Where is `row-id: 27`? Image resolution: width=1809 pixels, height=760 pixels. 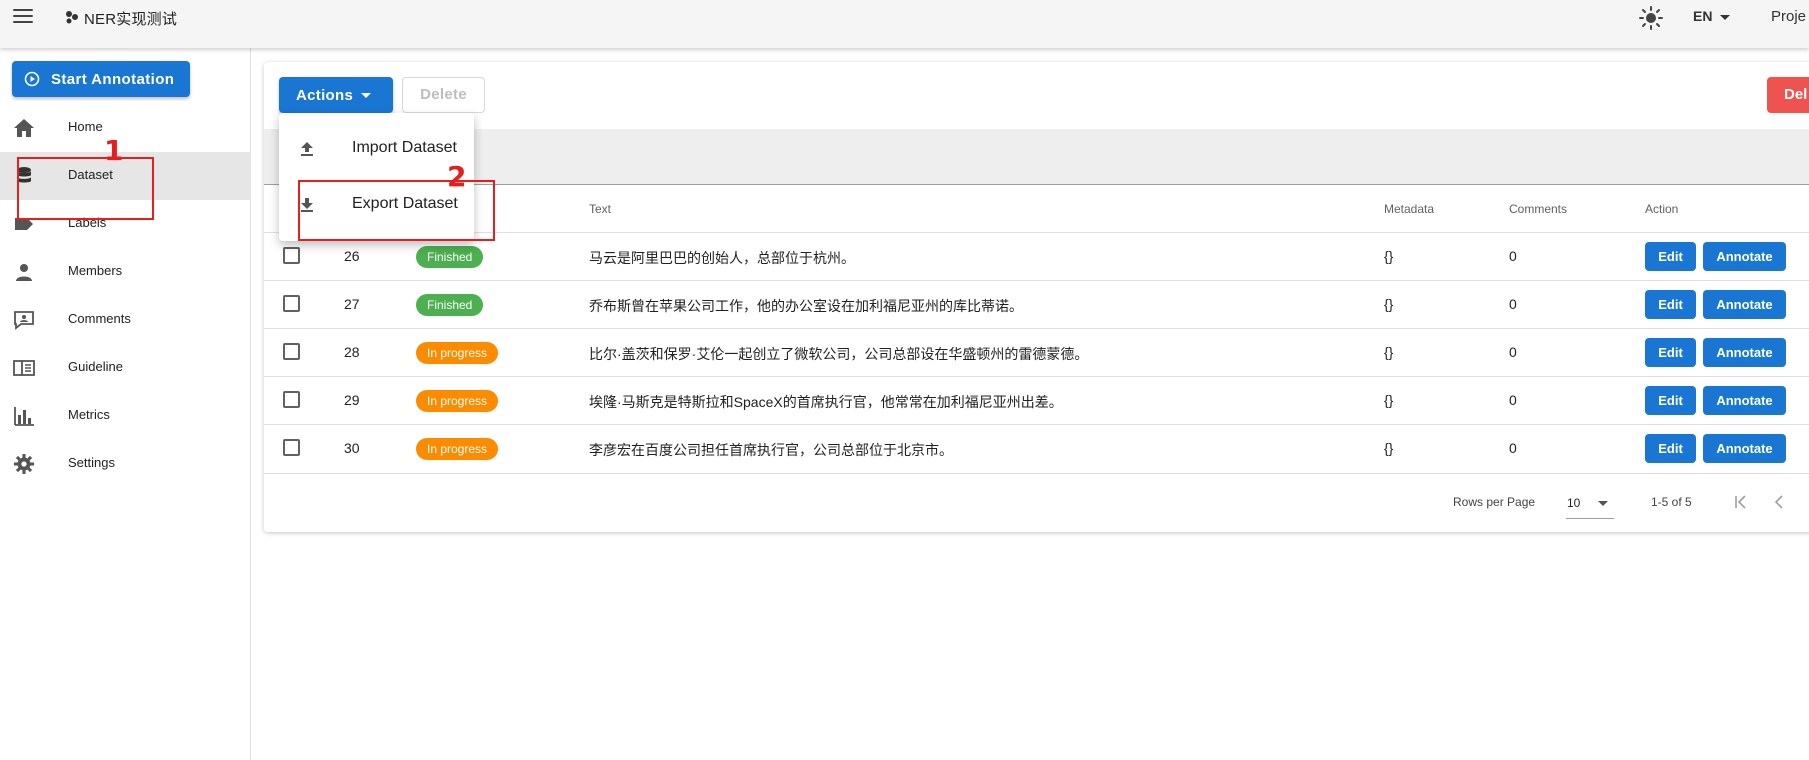
row-id: 27 is located at coordinates (352, 304).